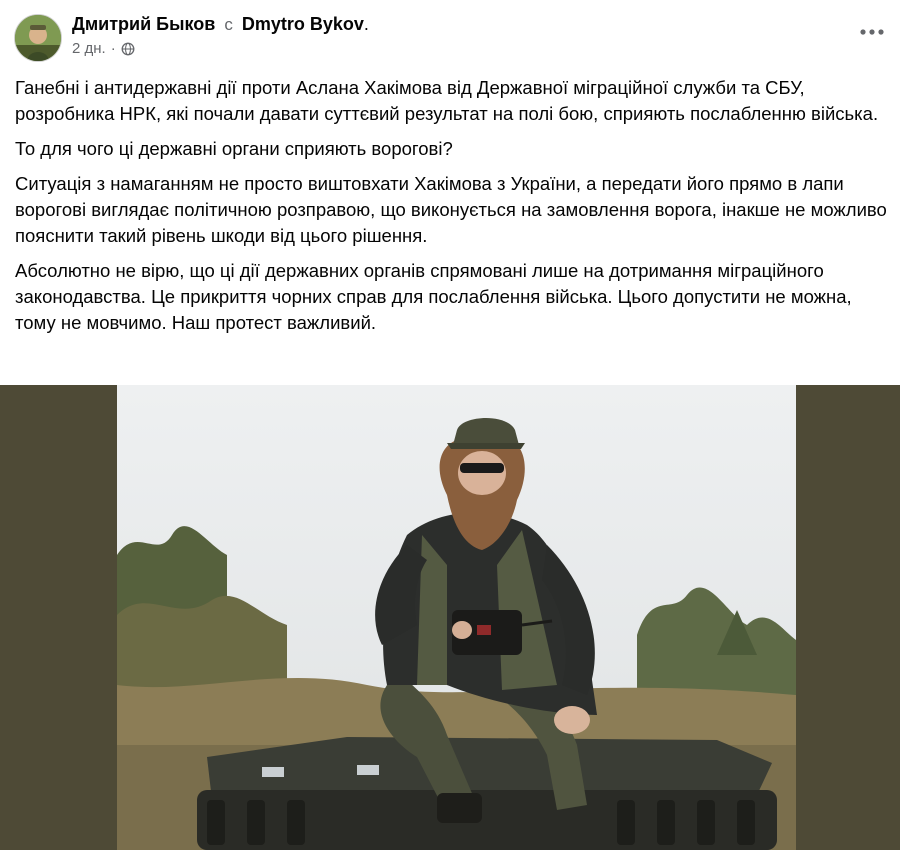 The height and width of the screenshot is (850, 900). Describe the element at coordinates (220, 24) in the screenshot. I see `author-line: Дмитрий Быков с Dmytro Bykov.` at that location.